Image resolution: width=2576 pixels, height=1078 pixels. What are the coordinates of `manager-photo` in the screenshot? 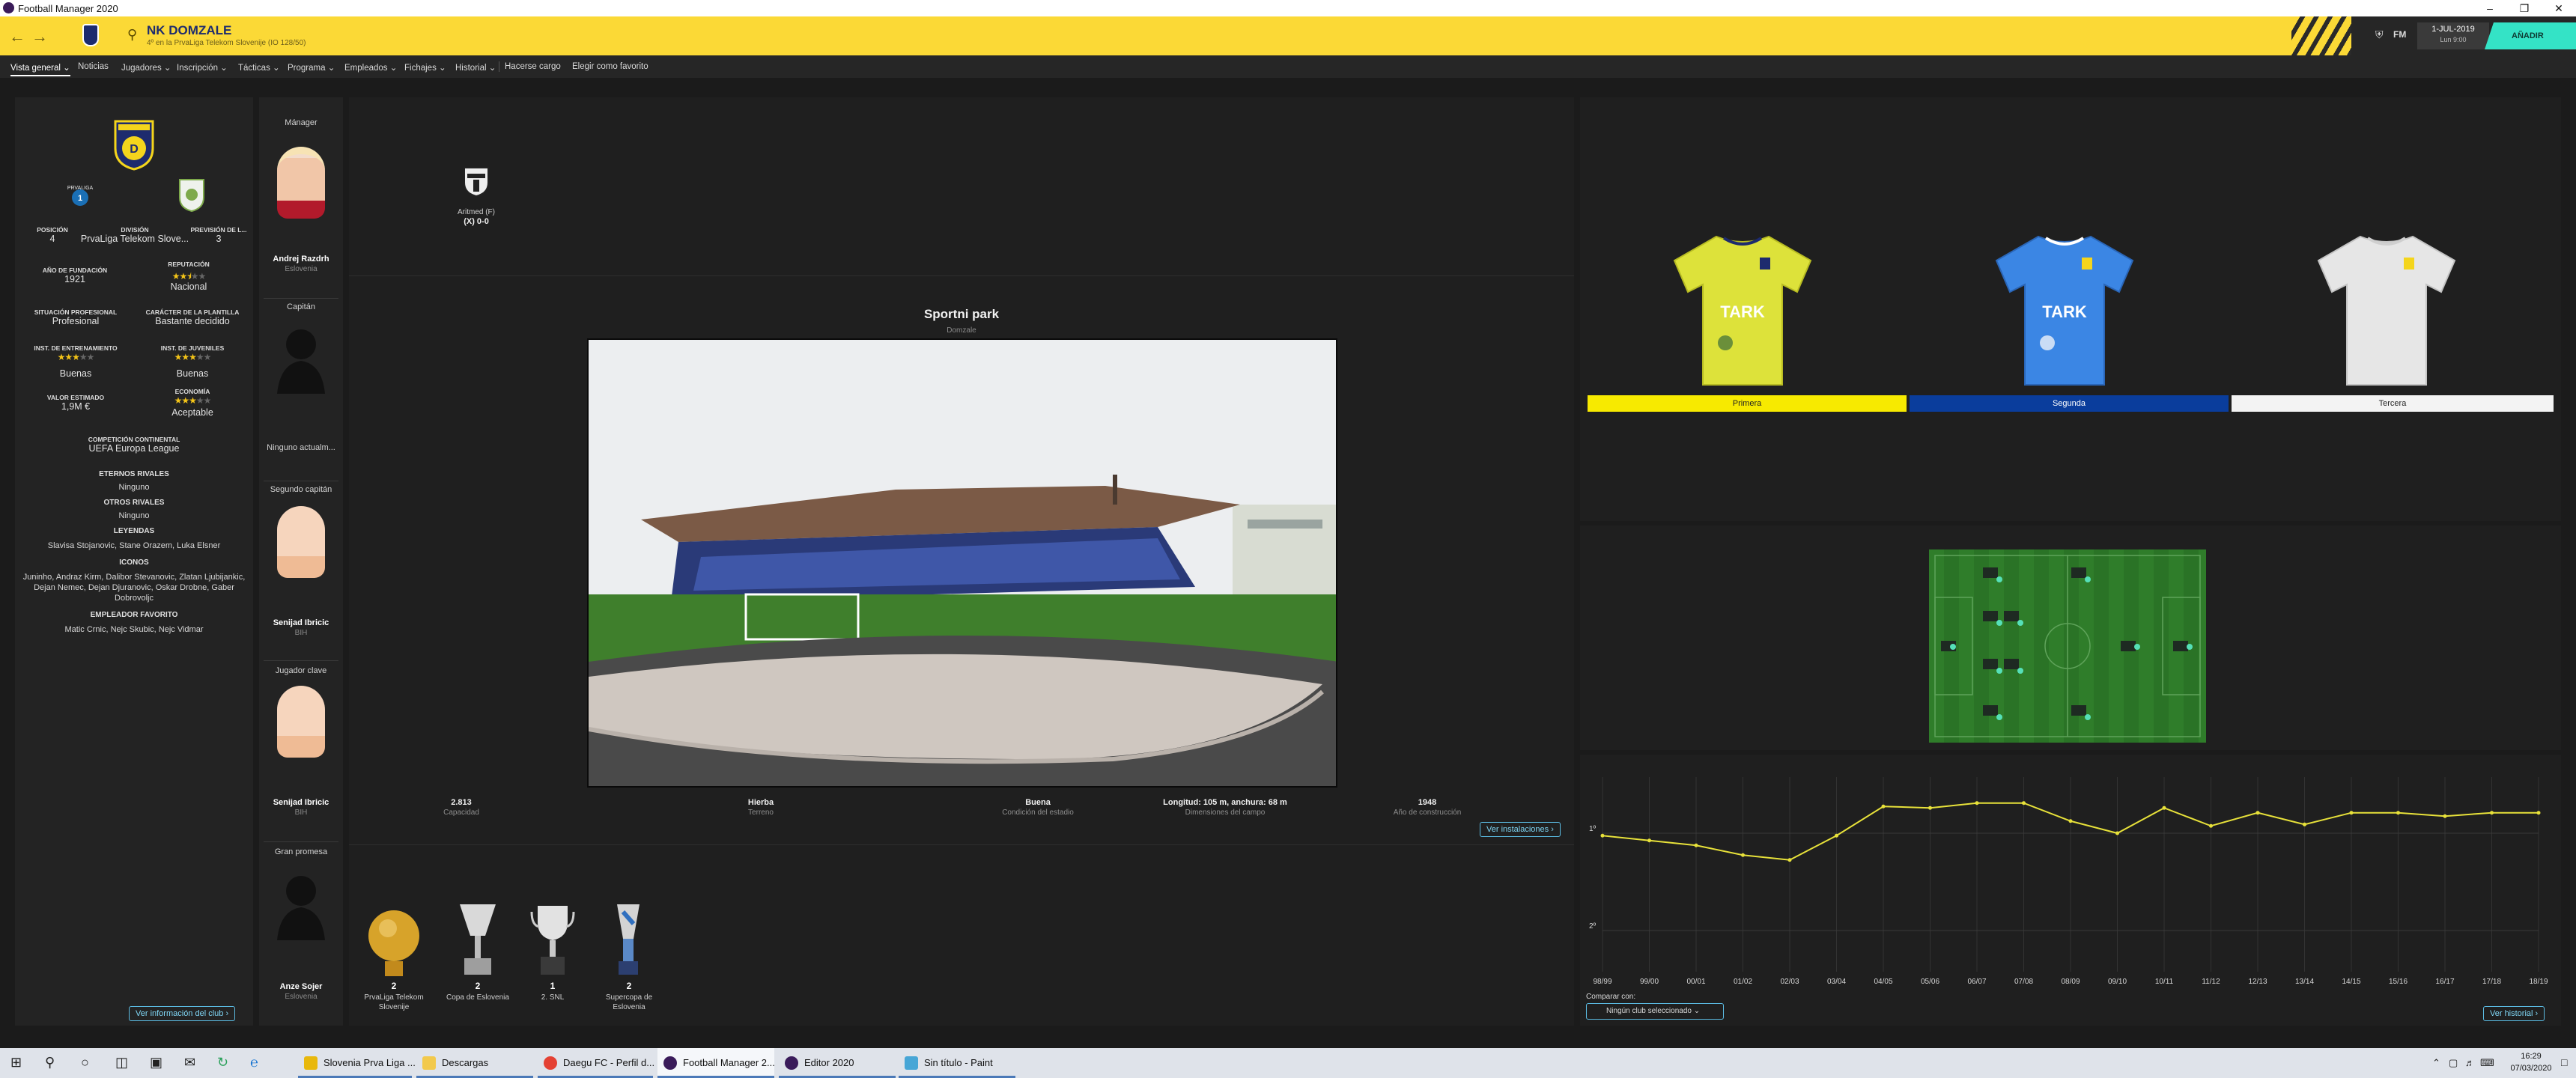 It's located at (301, 183).